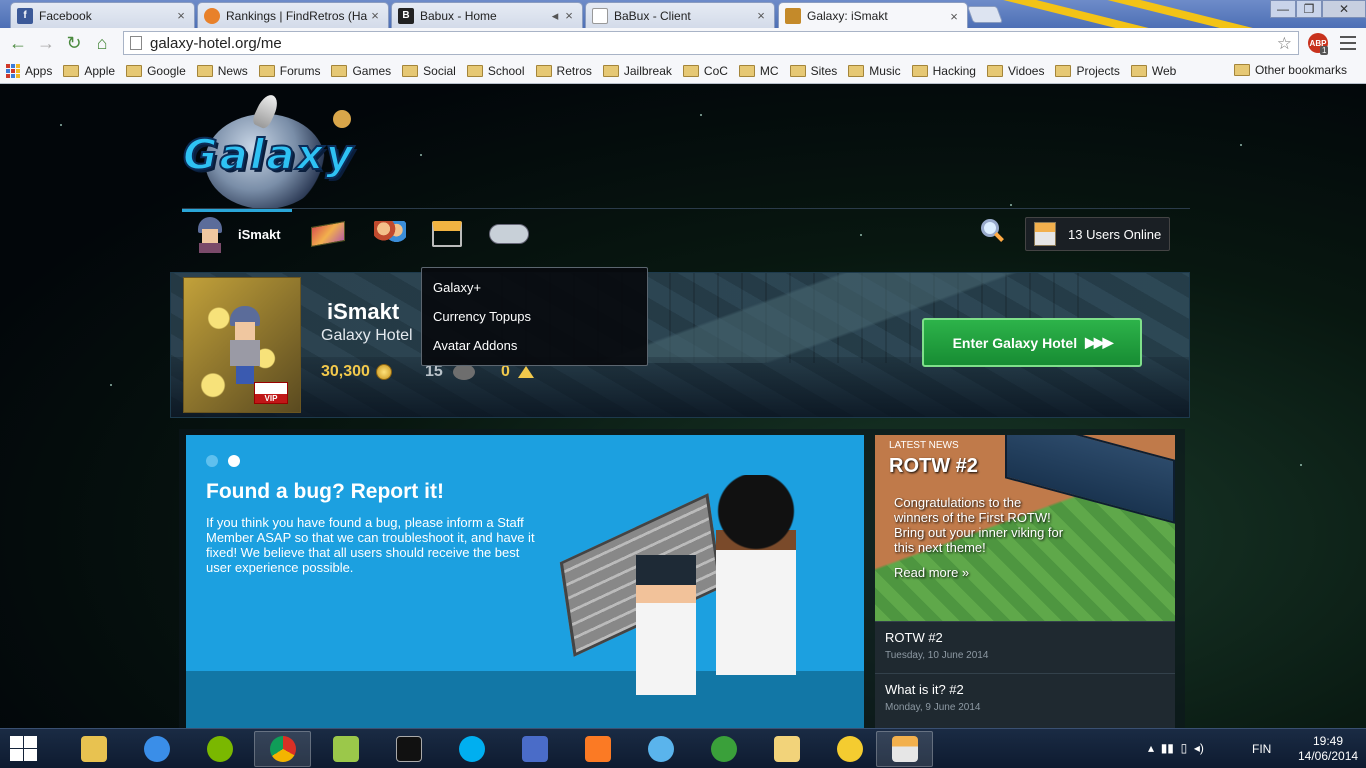 The image size is (1366, 768). I want to click on profile-avatar-frame: VIP, so click(242, 345).